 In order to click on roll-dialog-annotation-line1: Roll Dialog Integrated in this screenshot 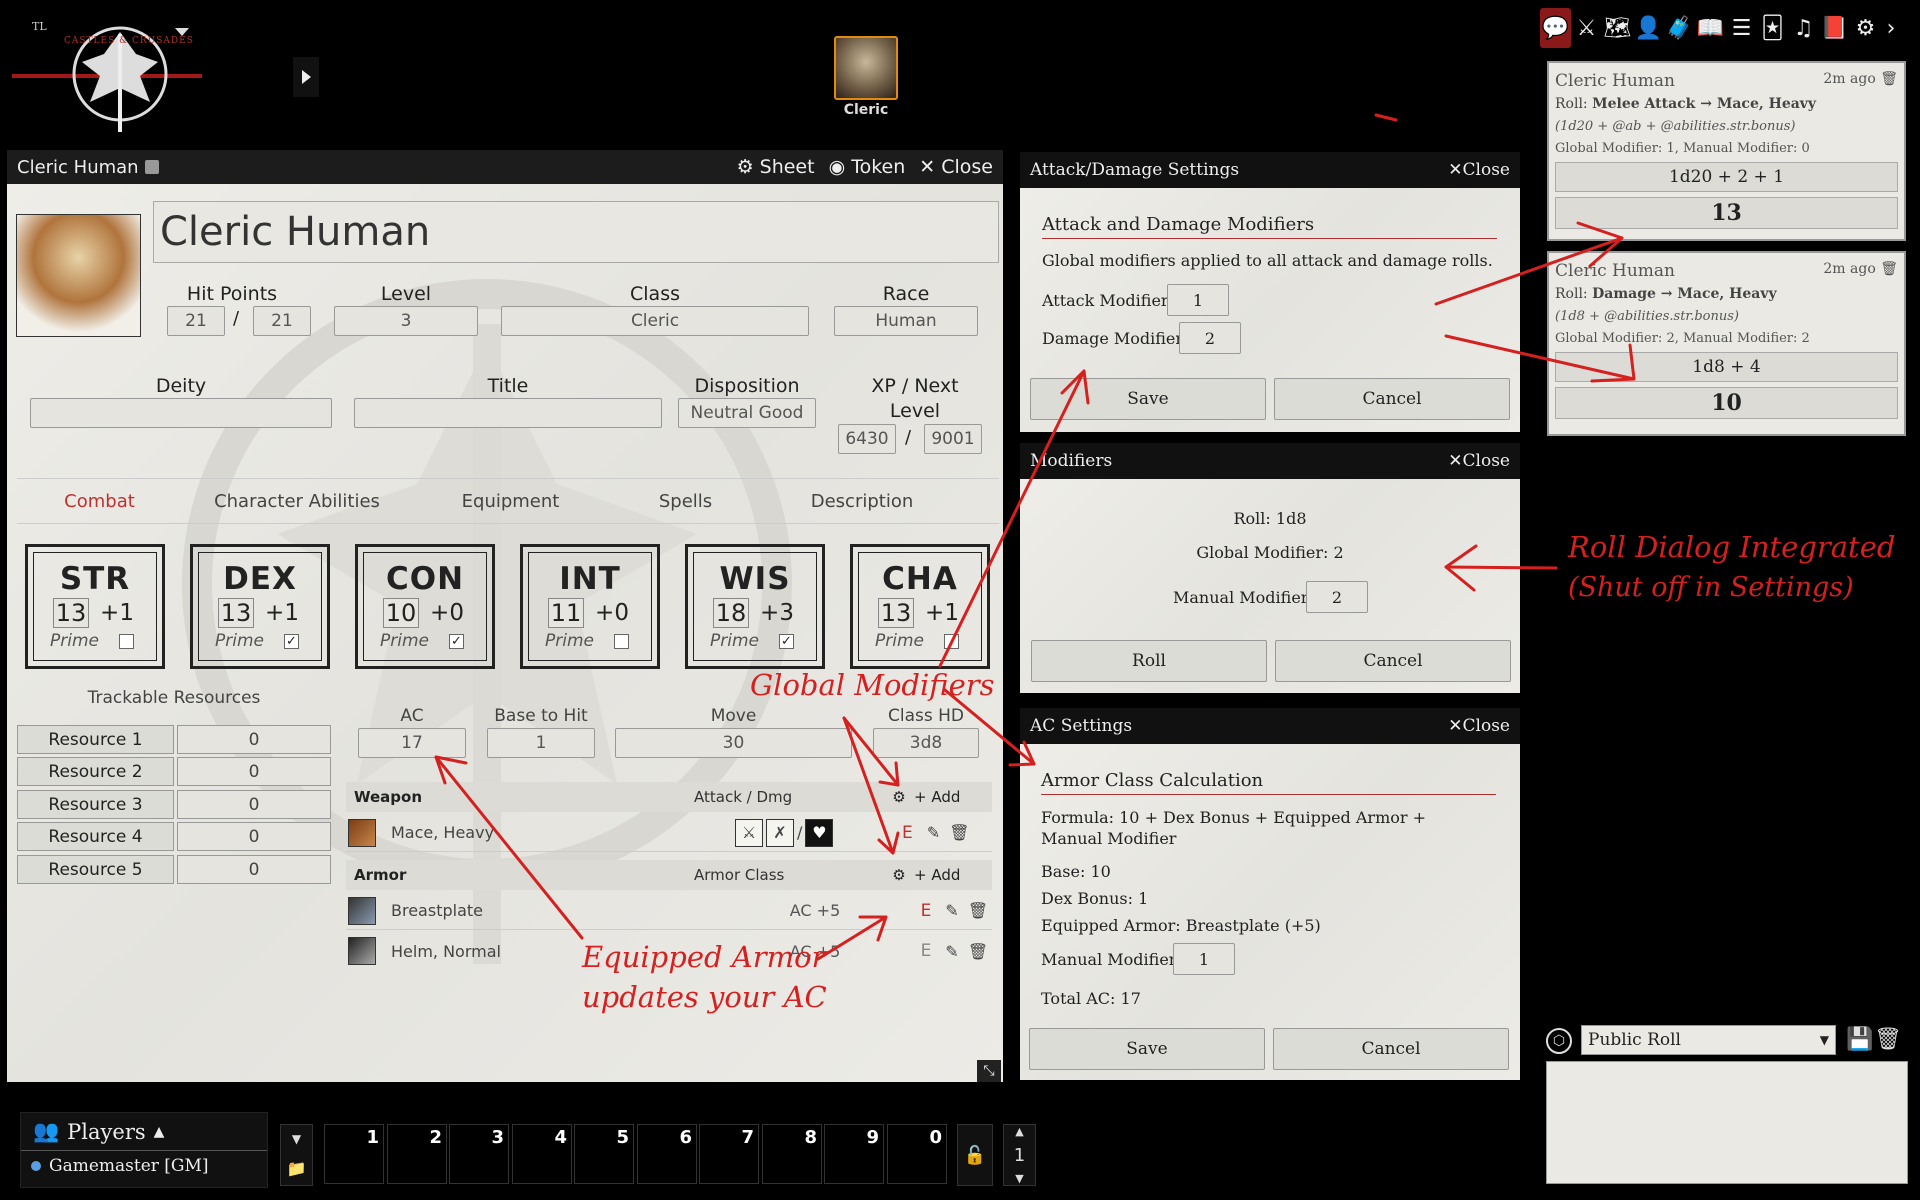, I will do `click(1732, 547)`.